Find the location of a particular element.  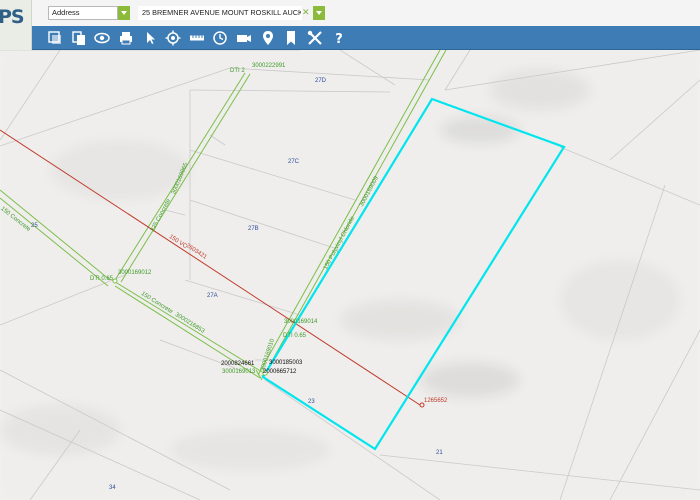

label-id: 3000185003 is located at coordinates (286, 363).